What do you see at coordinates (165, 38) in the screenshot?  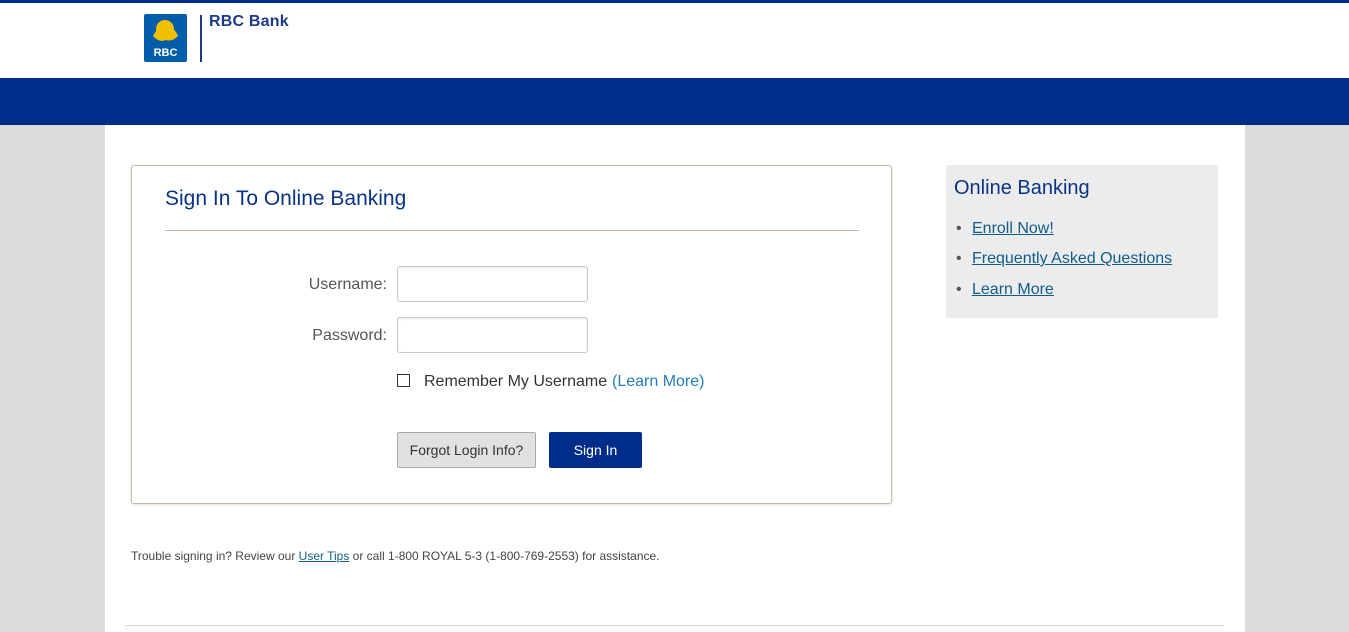 I see `rbc-lion-shield-icon: RBC` at bounding box center [165, 38].